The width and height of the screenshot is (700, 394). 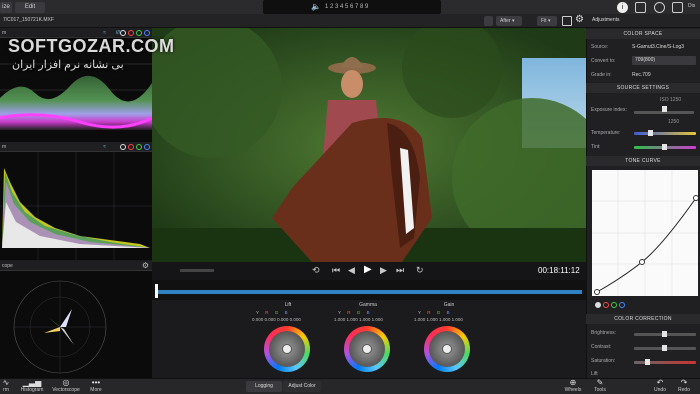 I want to click on timecode-bar: 🔈 1 2 3 4 5 6 7 8 9, so click(x=352, y=7).